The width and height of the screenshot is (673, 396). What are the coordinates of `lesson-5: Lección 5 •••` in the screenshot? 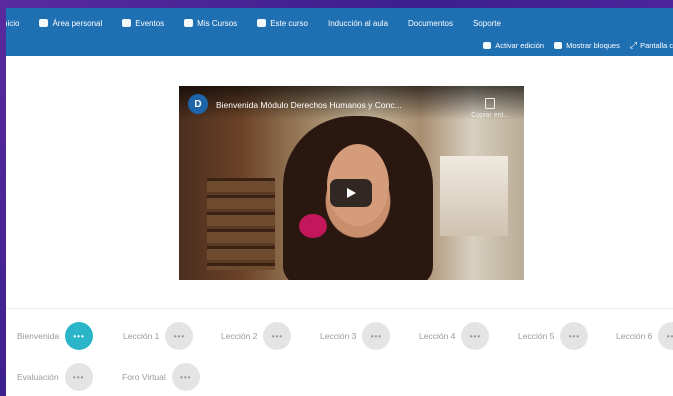 It's located at (553, 336).